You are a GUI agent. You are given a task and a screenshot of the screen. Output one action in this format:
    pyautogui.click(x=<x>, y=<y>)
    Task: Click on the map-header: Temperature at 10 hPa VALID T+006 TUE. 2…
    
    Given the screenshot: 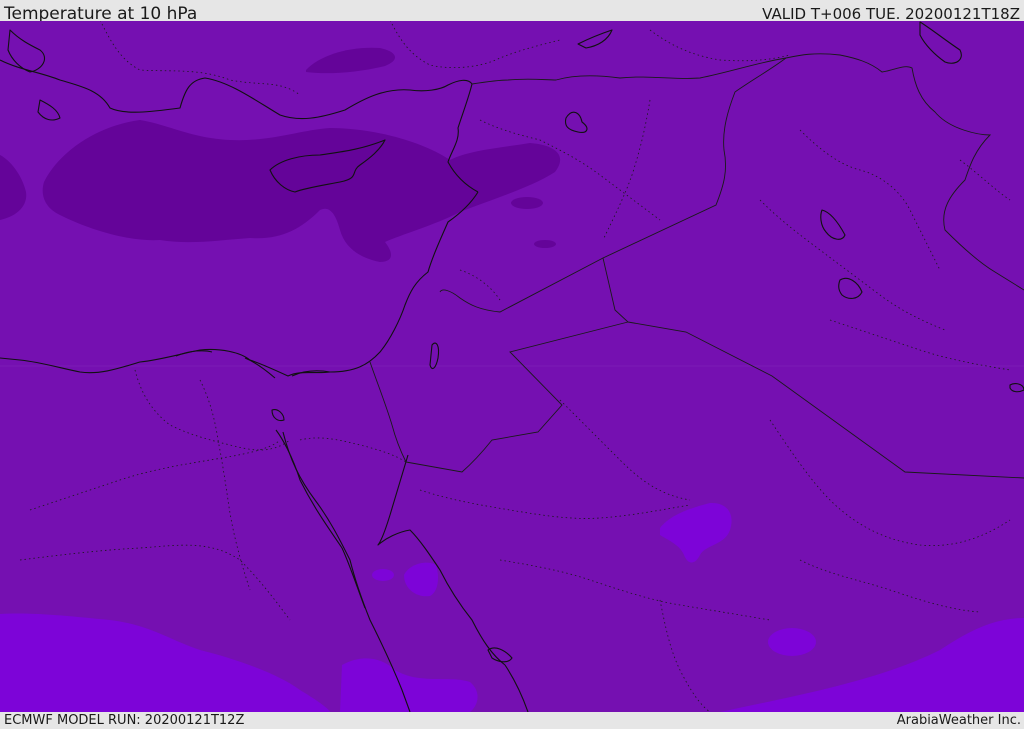 What is the action you would take?
    pyautogui.click(x=512, y=12)
    